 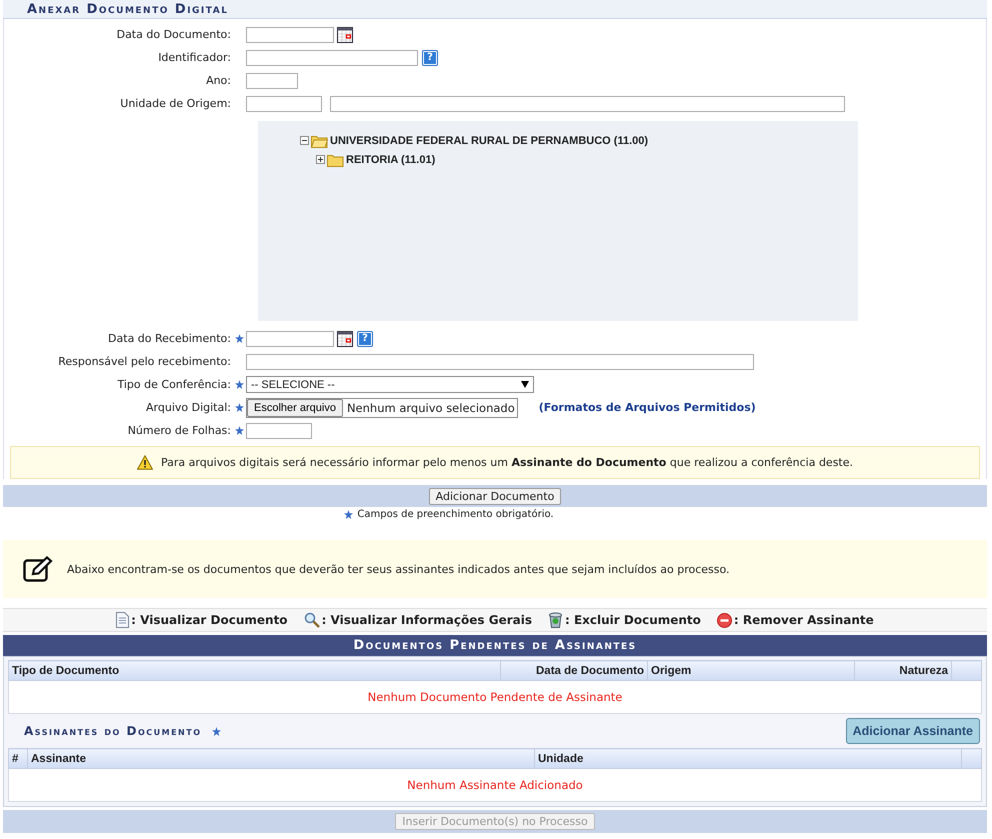 What do you see at coordinates (390, 384) in the screenshot?
I see `select-field: -- SELECIONE --` at bounding box center [390, 384].